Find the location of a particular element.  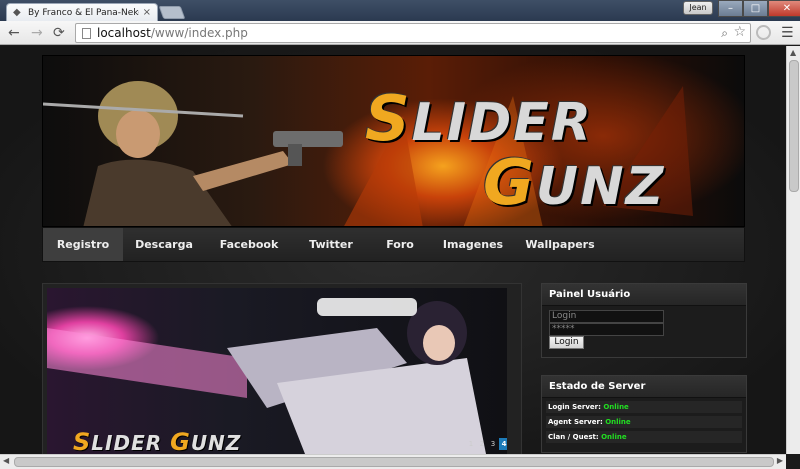

browser-tab: ◆ By Franco & El Pana-Neko × is located at coordinates (82, 12).